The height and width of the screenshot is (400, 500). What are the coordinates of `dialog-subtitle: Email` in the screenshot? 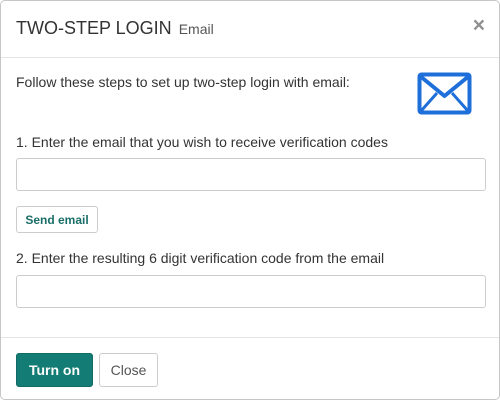 It's located at (196, 29).